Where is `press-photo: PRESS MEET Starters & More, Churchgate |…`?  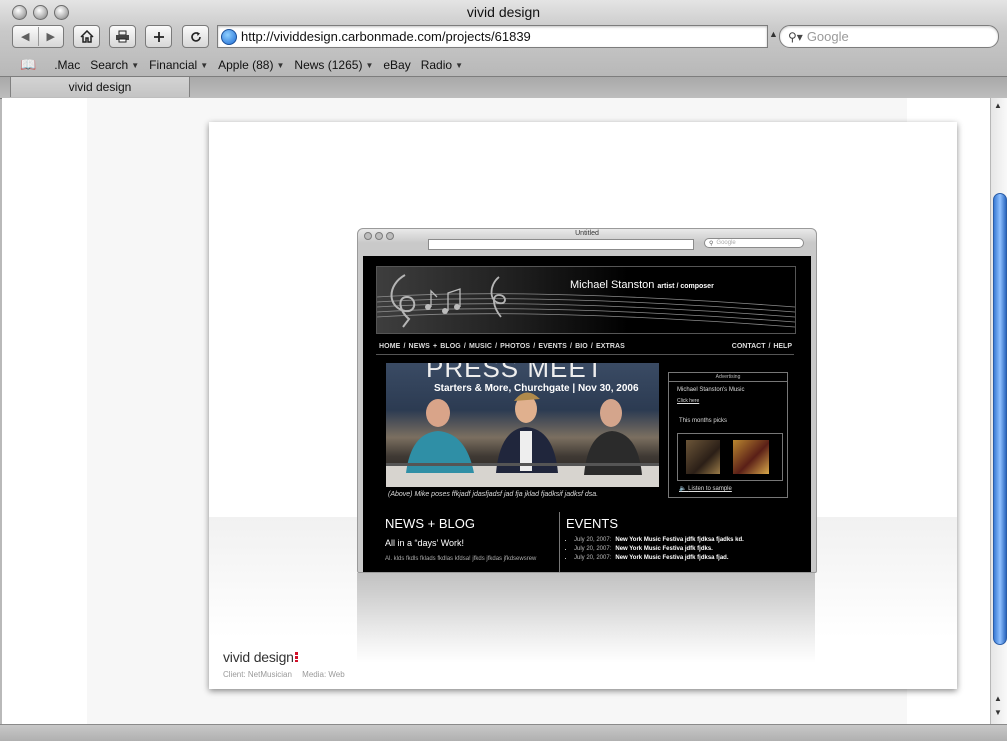 press-photo: PRESS MEET Starters & More, Churchgate |… is located at coordinates (522, 425).